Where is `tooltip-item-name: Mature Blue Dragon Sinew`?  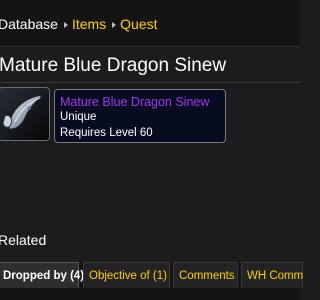 tooltip-item-name: Mature Blue Dragon Sinew is located at coordinates (134, 102).